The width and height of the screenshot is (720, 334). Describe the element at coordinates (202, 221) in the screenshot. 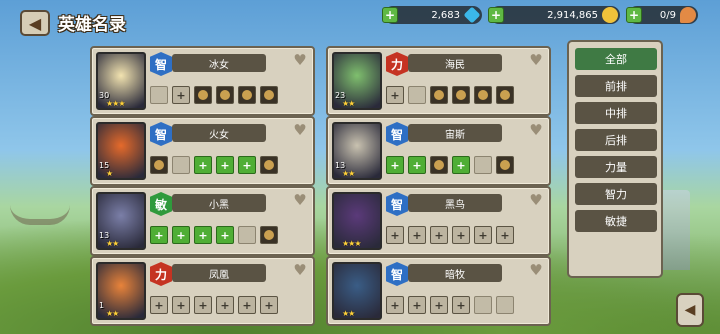

I see `hero-card: 13 ★★ 敏 小黑 ♥ + + + +` at that location.